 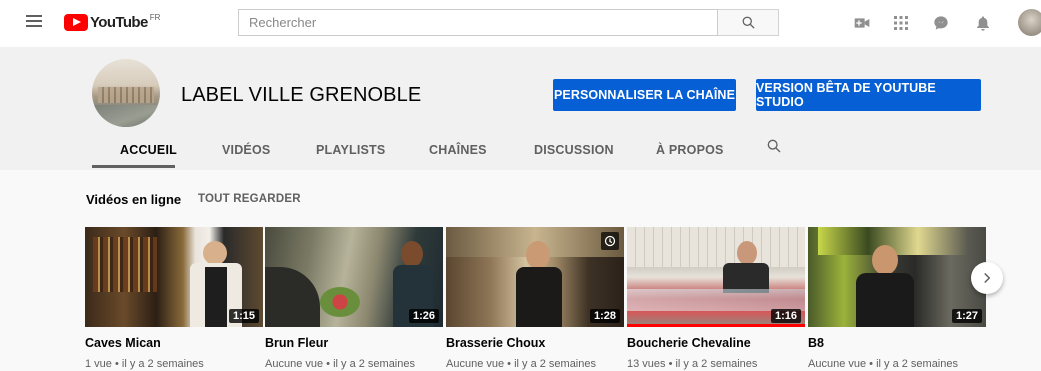 What do you see at coordinates (133, 199) in the screenshot?
I see `shelf-title: Vidéos en ligne` at bounding box center [133, 199].